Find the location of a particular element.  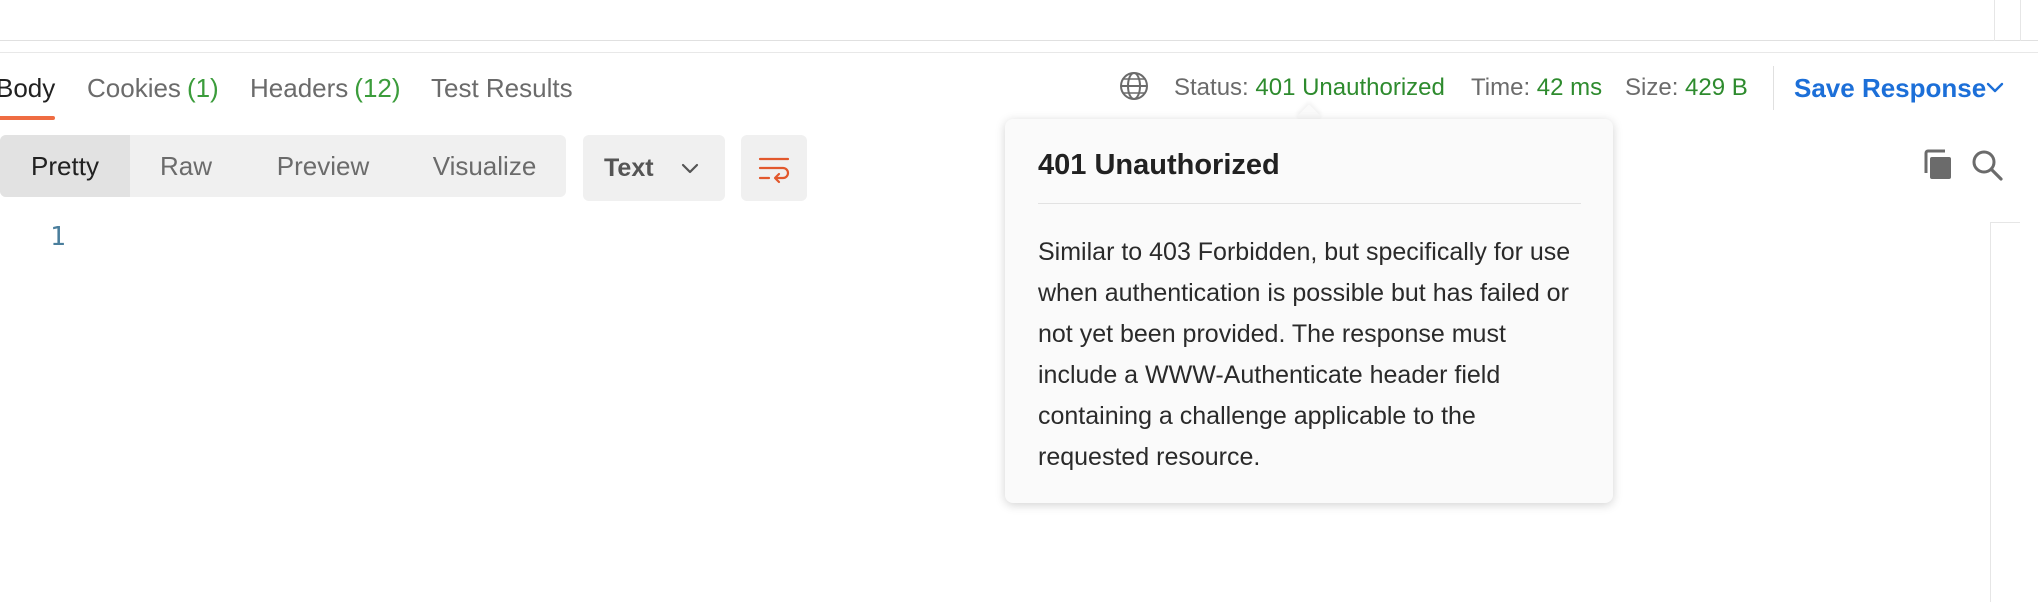

view-mode-selector: Pretty Raw Preview Visualize is located at coordinates (283, 166).